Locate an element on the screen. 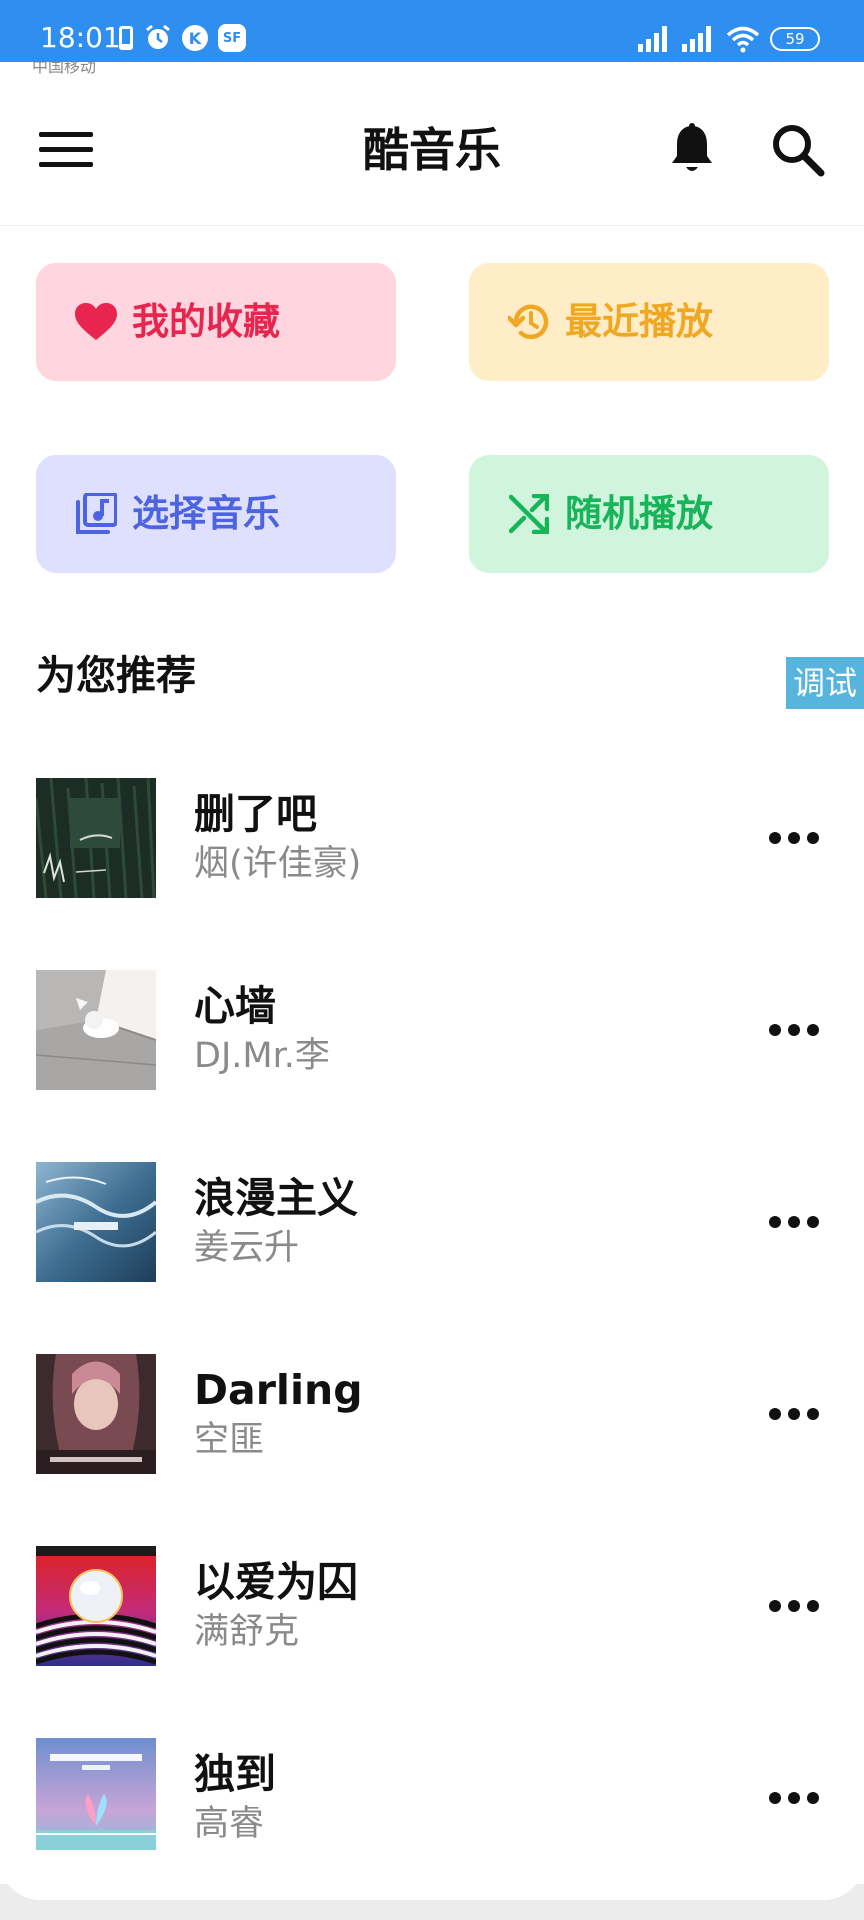  status-icons-right: 59 is located at coordinates (729, 39).